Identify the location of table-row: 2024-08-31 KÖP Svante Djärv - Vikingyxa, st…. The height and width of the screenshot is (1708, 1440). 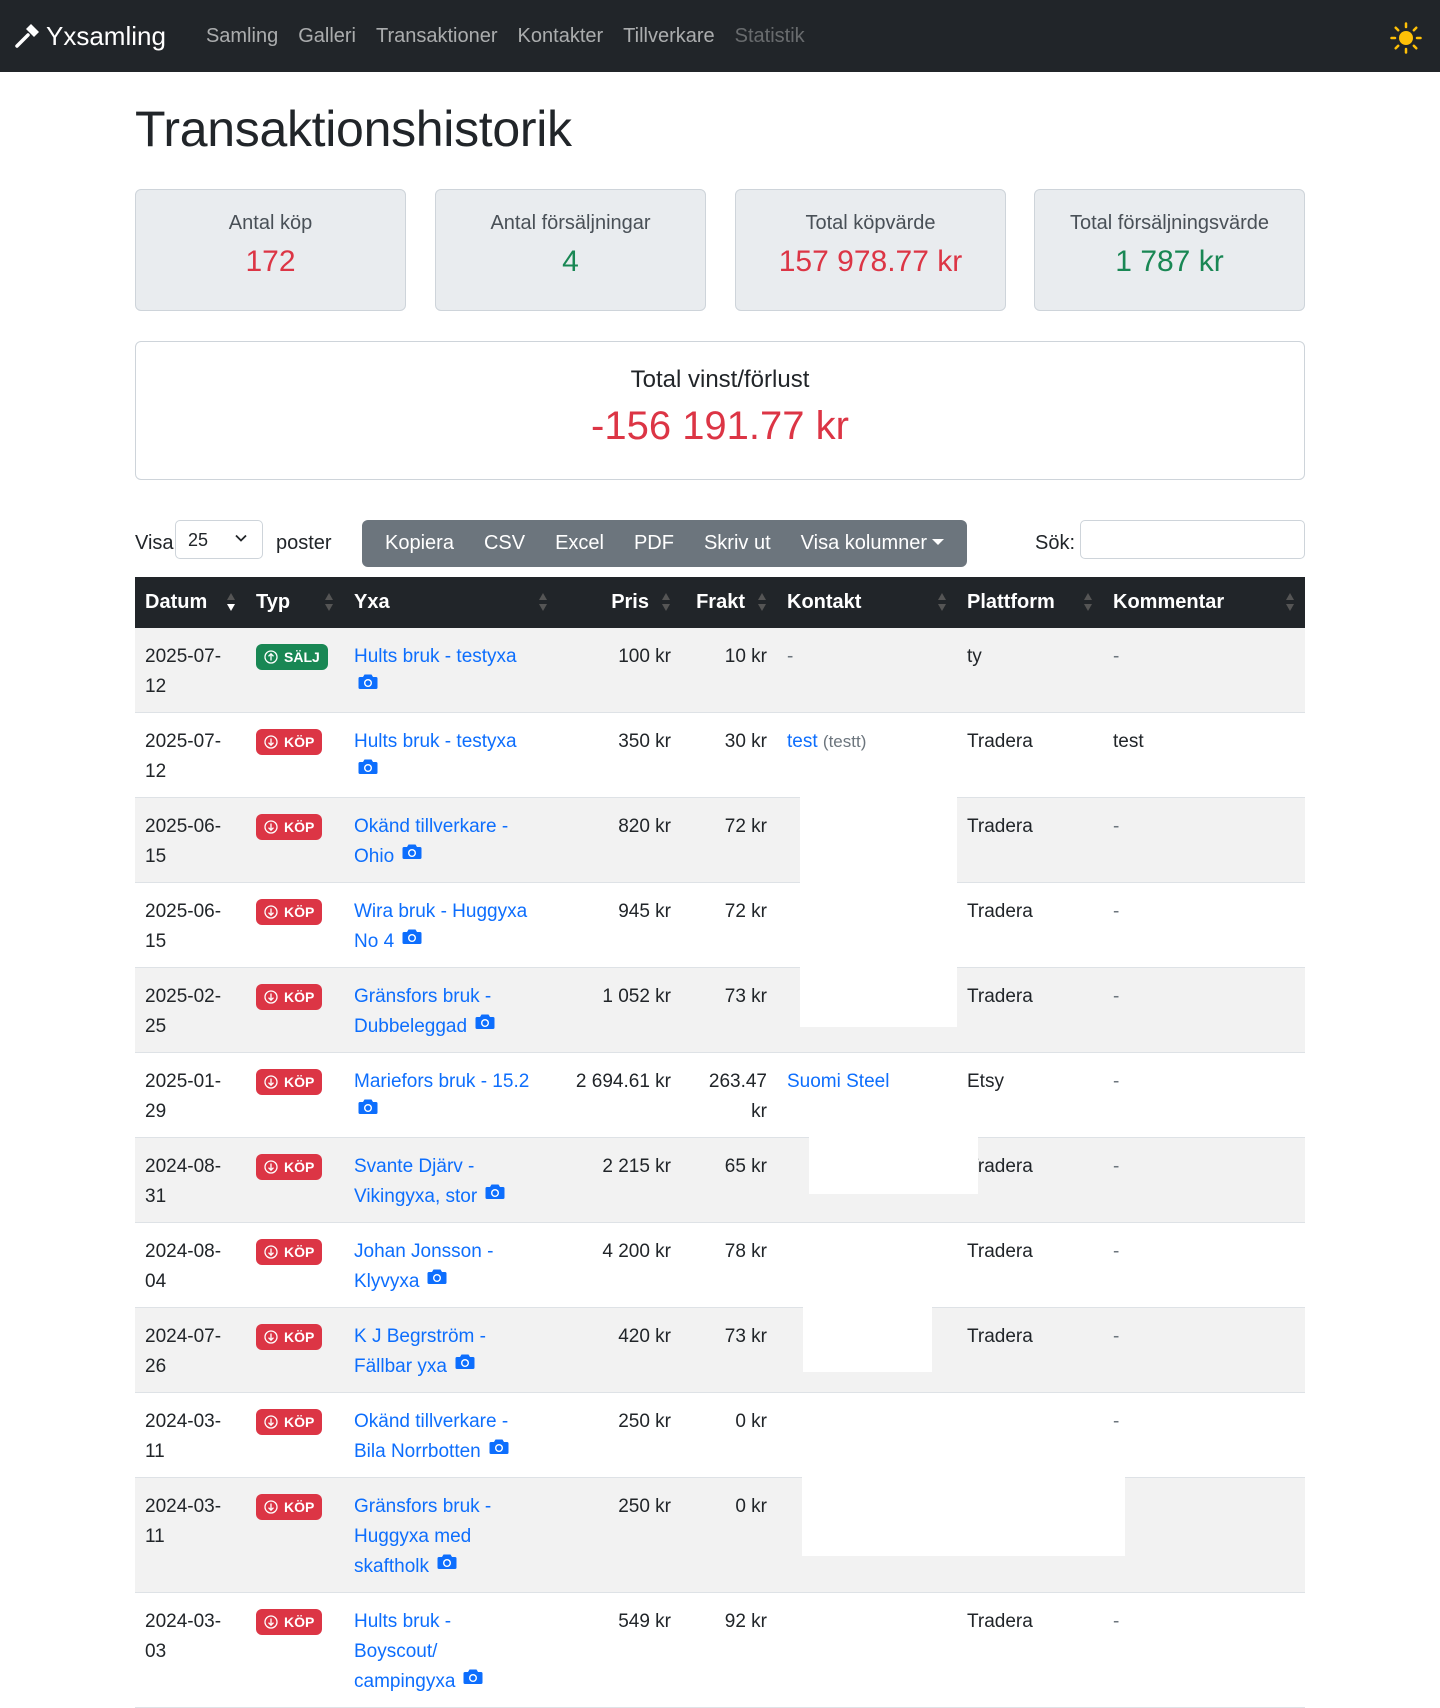
(720, 1180).